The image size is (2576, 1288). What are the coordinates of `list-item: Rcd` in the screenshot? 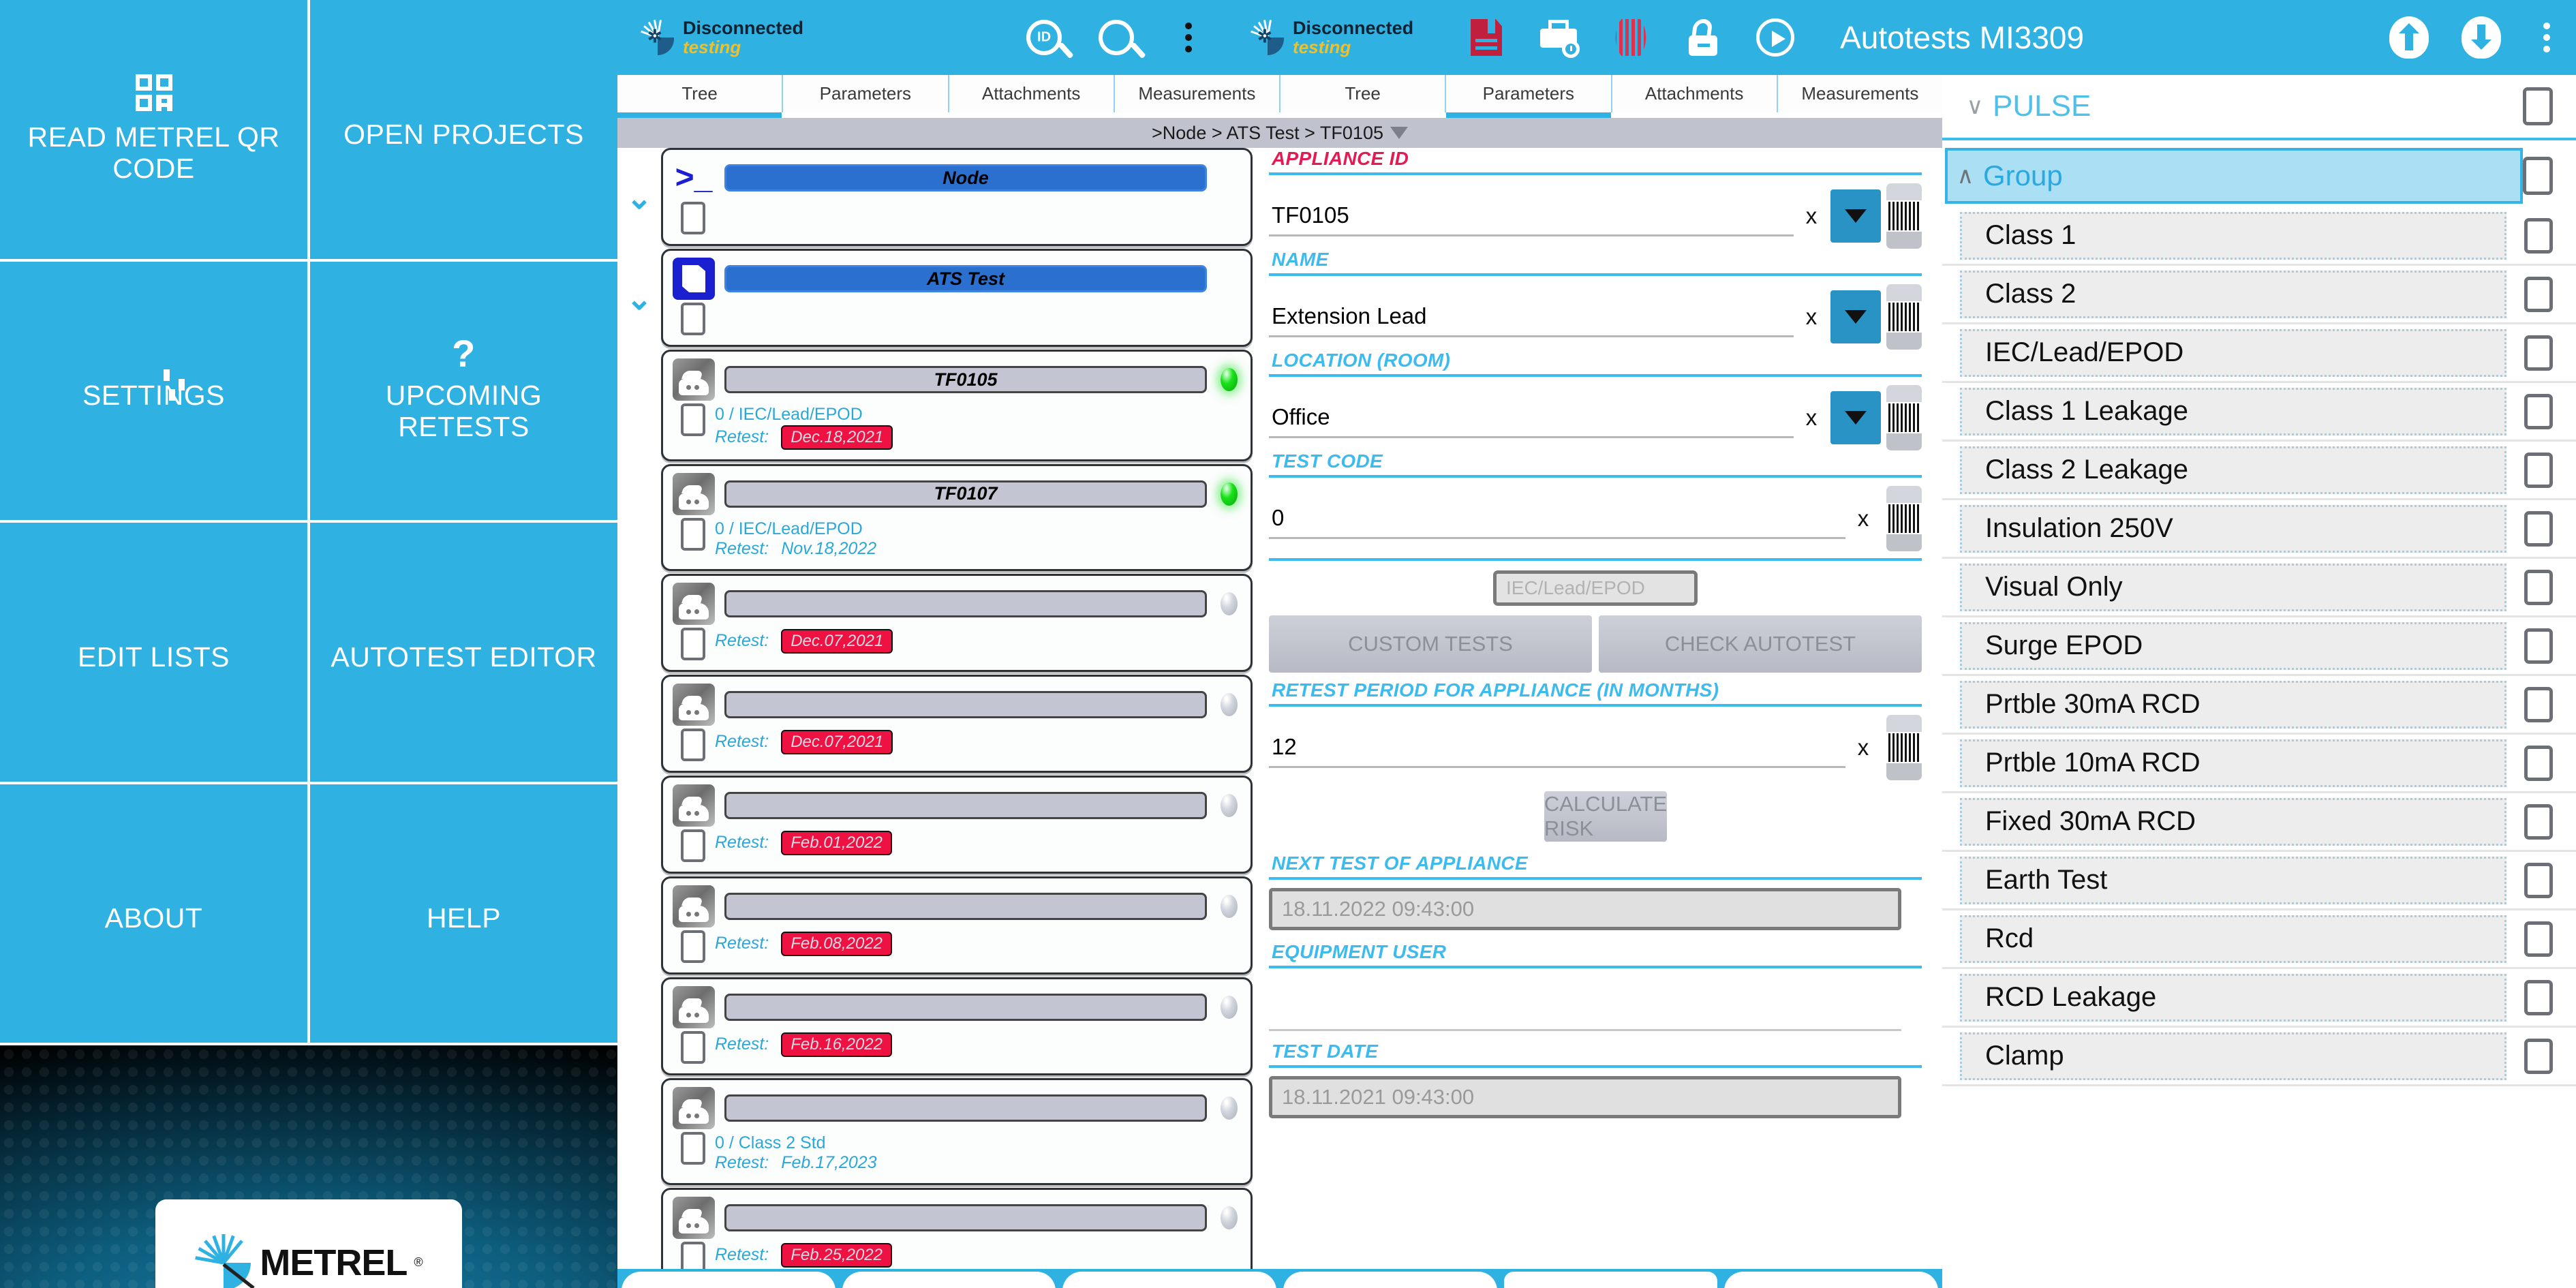 It's located at (2259, 940).